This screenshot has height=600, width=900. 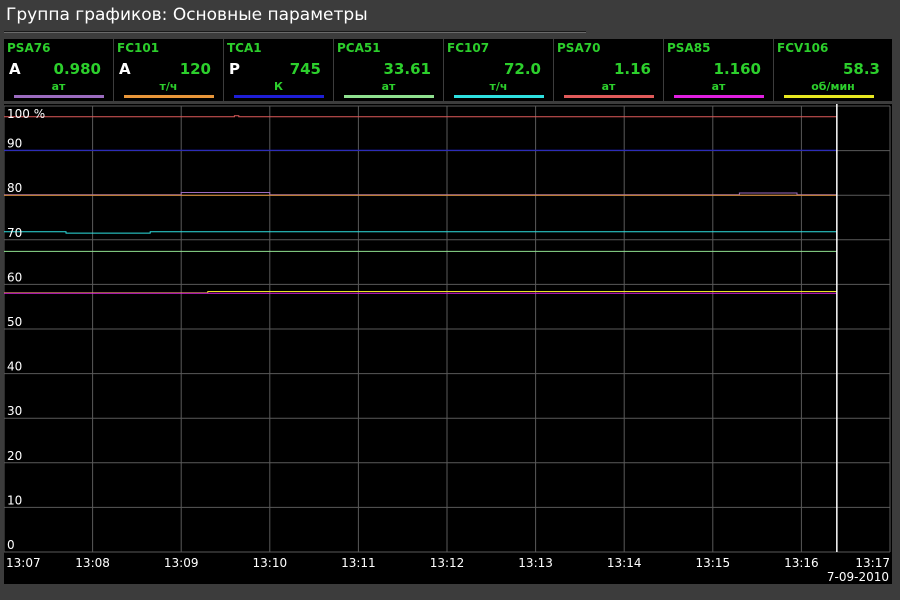 What do you see at coordinates (801, 563) in the screenshot?
I see `x-tick-label: 13:16` at bounding box center [801, 563].